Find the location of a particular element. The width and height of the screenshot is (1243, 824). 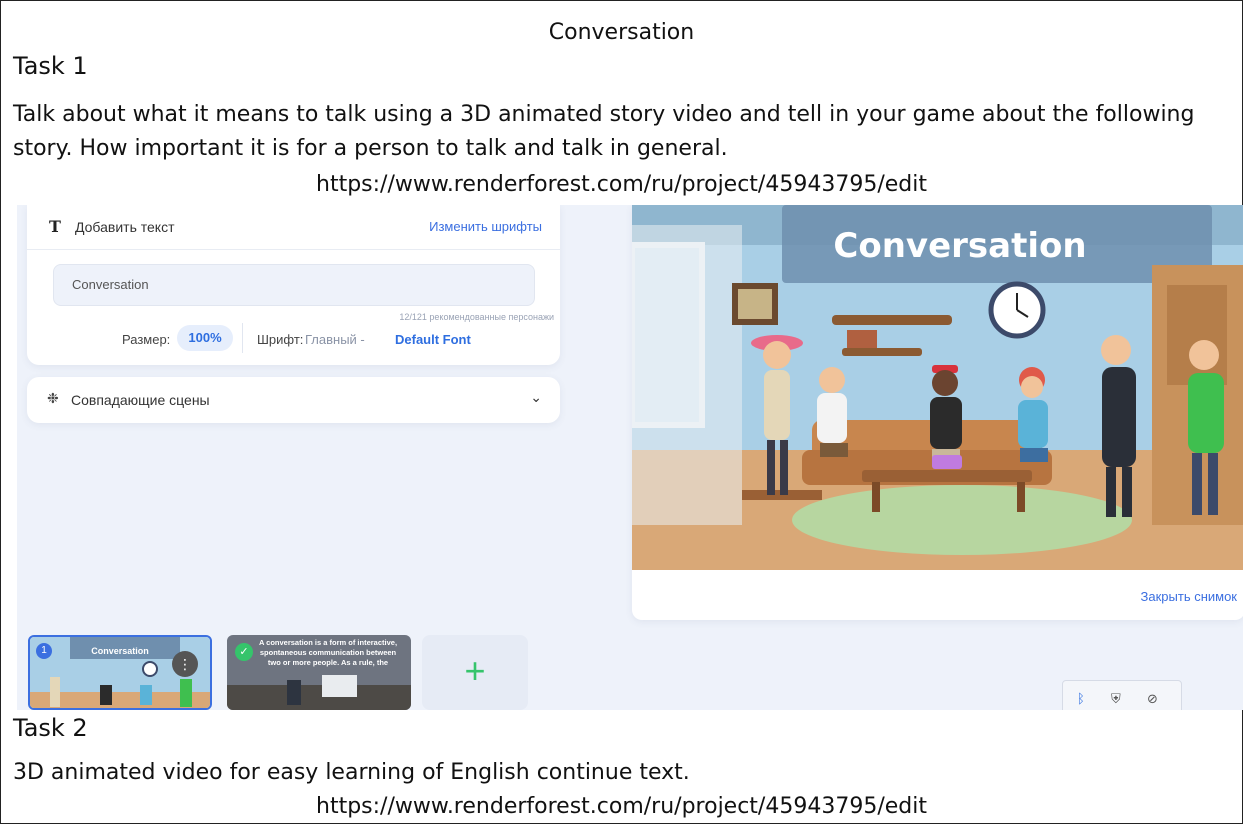

default-font-button: Default Font is located at coordinates (433, 339).